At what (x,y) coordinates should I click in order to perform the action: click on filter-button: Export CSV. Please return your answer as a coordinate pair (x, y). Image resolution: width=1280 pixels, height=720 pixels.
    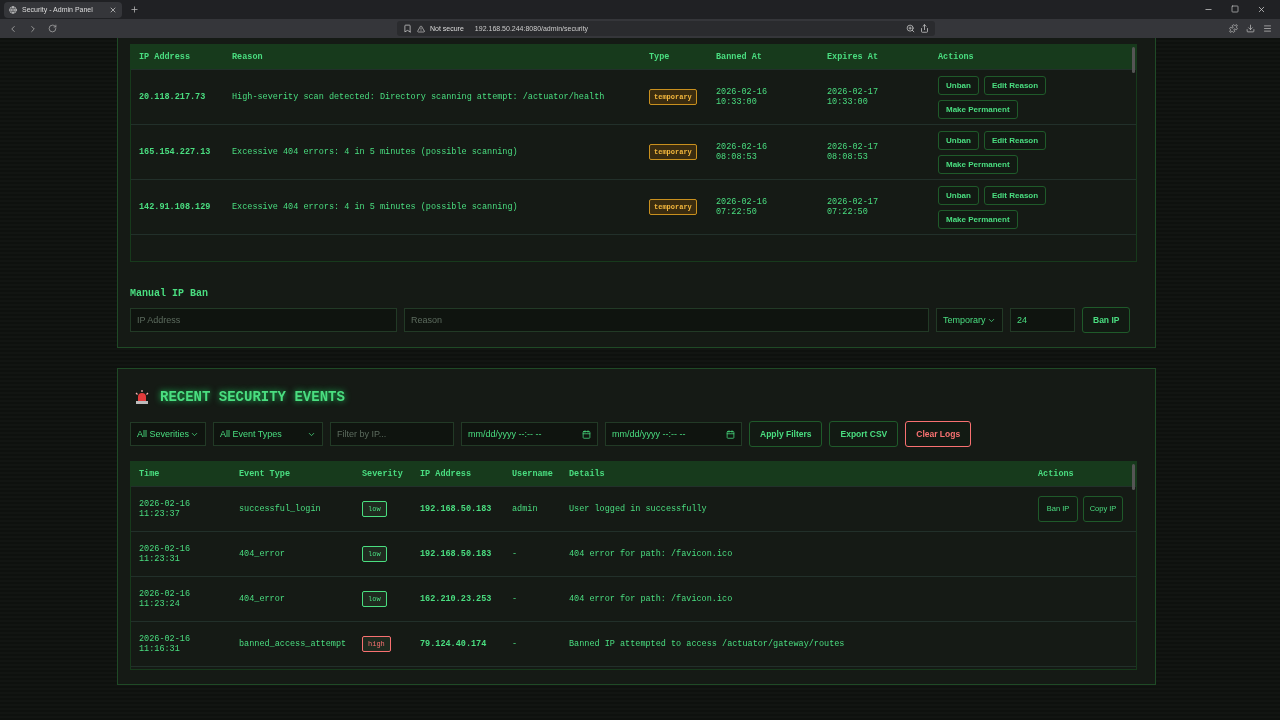
    Looking at the image, I should click on (864, 434).